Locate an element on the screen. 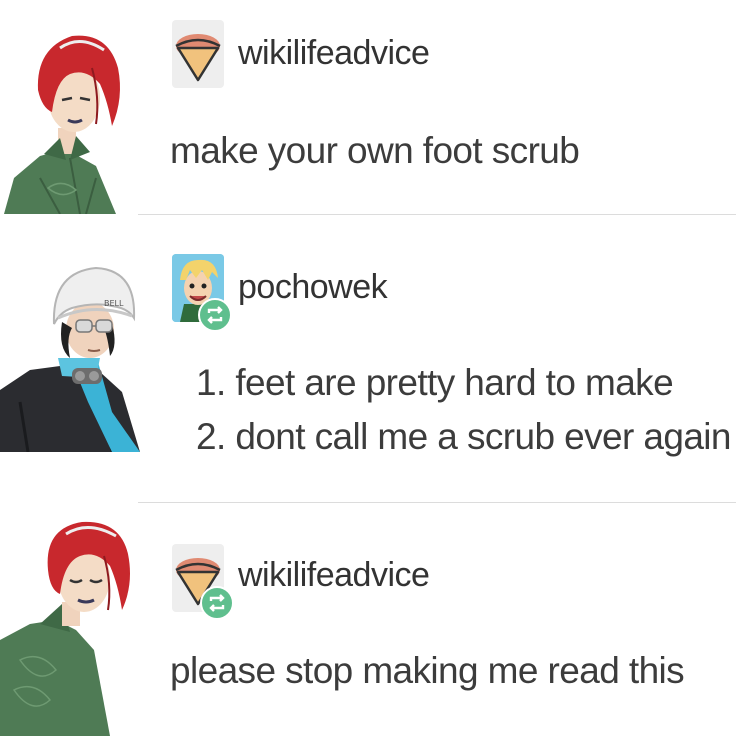 Image resolution: width=736 pixels, height=736 pixels. svg-text: BELL is located at coordinates (114, 303).